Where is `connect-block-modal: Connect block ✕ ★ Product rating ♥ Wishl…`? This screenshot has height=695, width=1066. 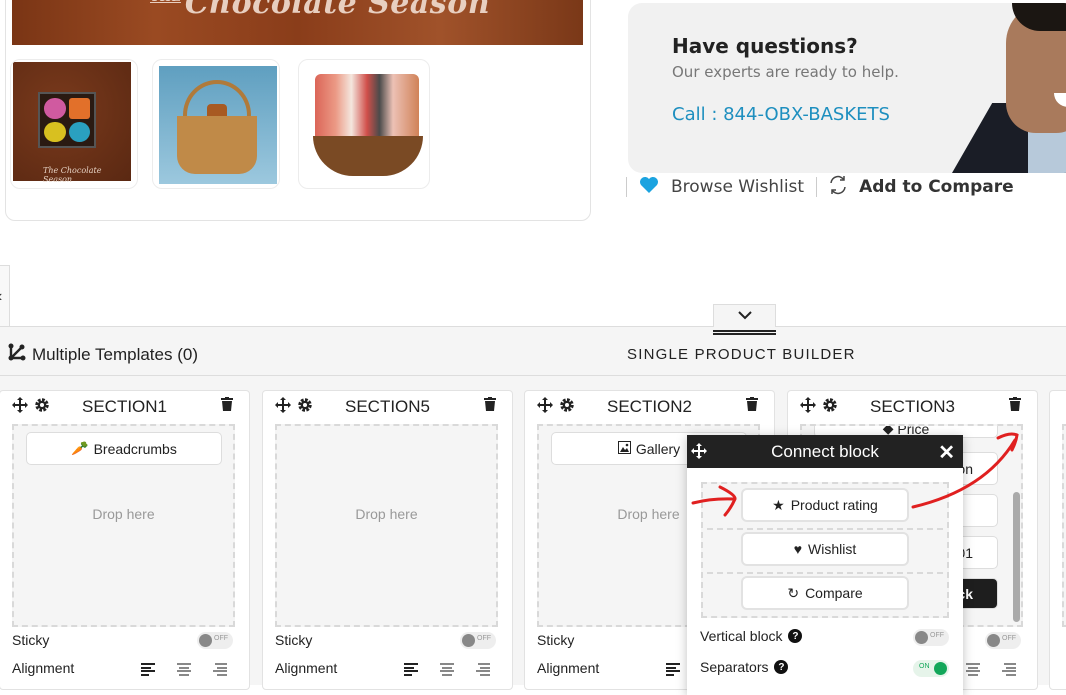 connect-block-modal: Connect block ✕ ★ Product rating ♥ Wishl… is located at coordinates (825, 565).